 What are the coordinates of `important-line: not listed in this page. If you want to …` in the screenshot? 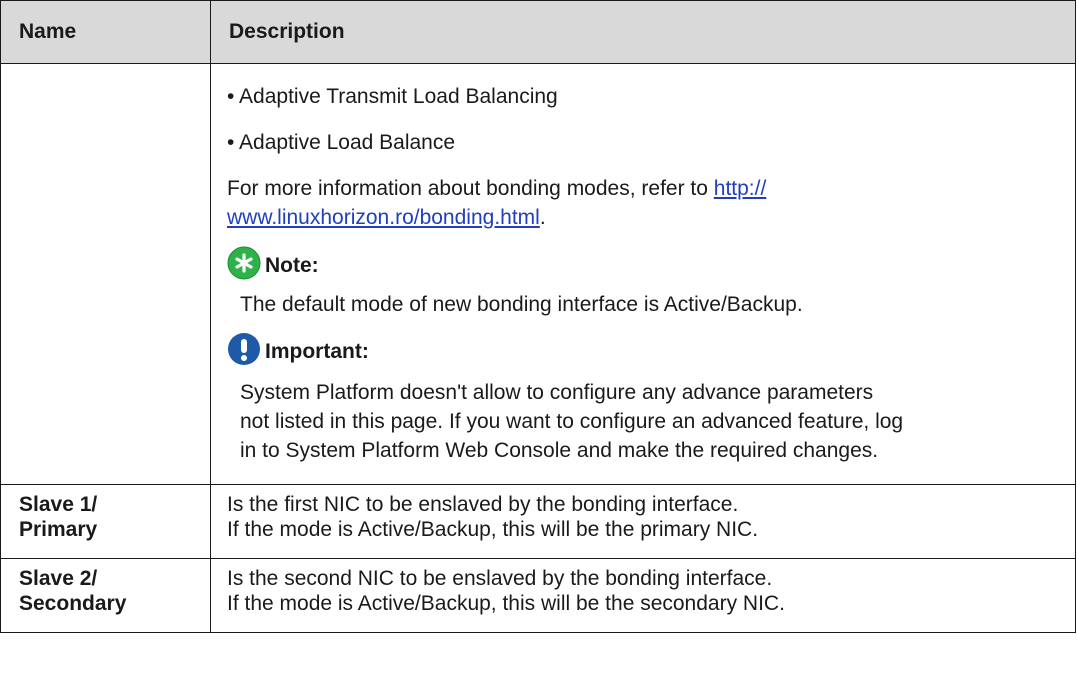 It's located at (572, 421).